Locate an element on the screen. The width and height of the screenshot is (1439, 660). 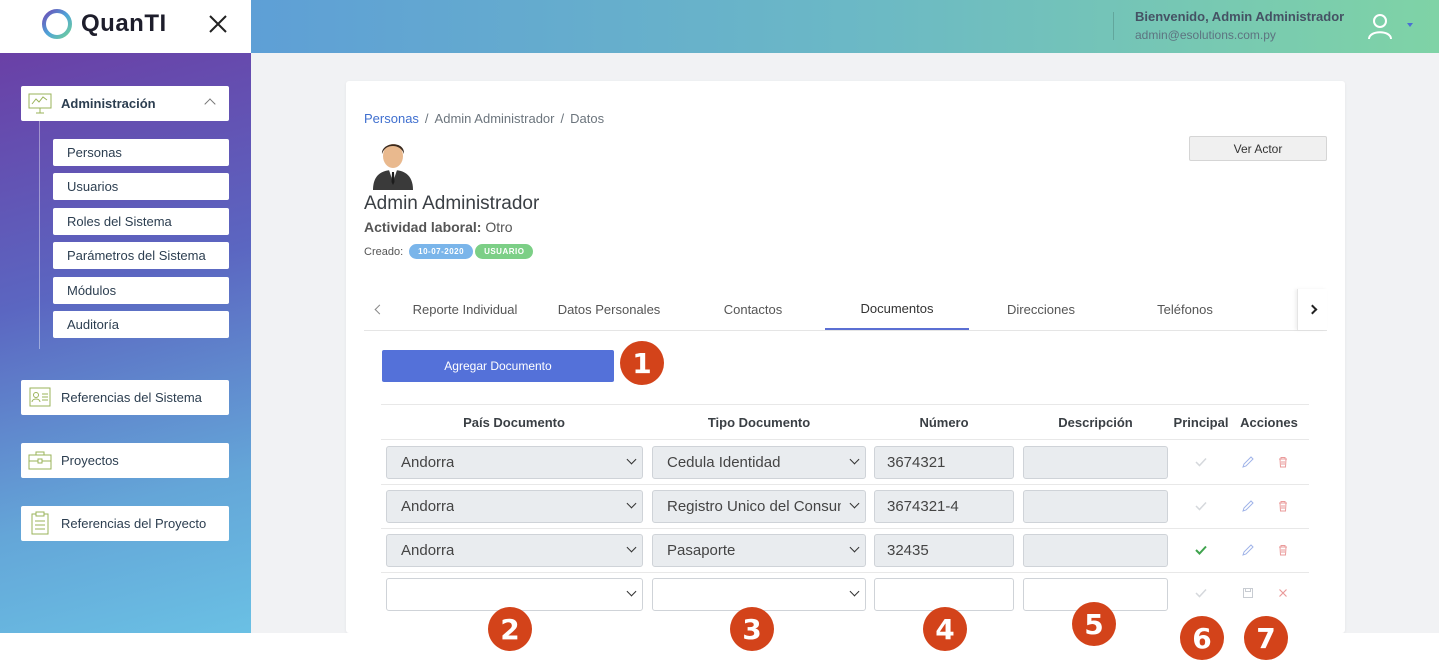
whiteboard-chart-icon is located at coordinates (40, 103).